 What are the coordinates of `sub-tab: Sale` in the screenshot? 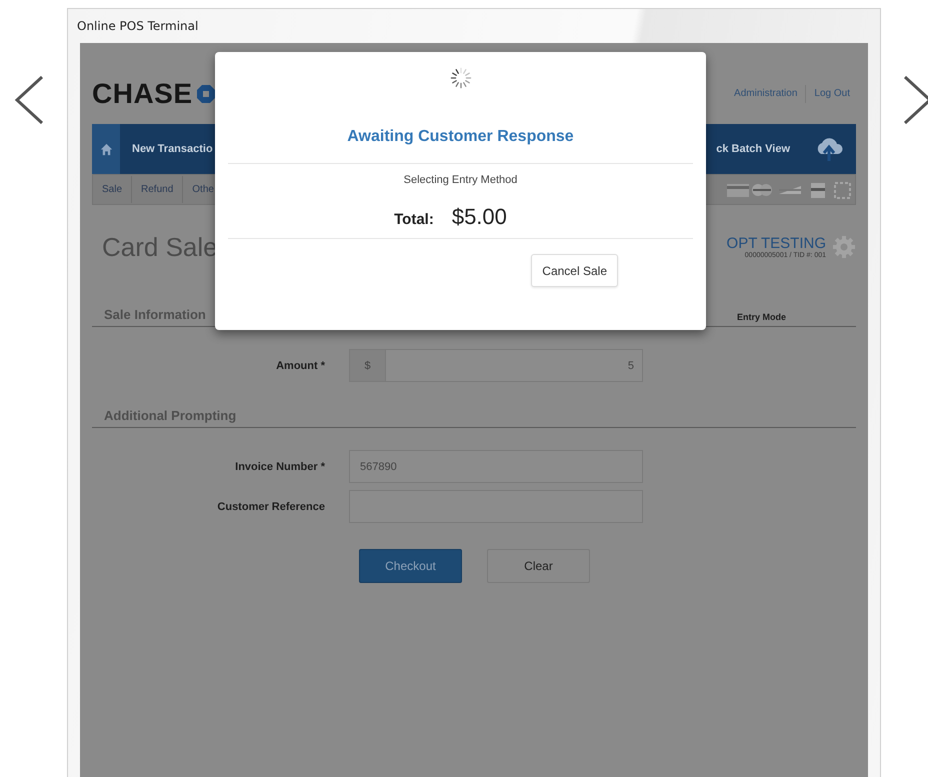 It's located at (112, 189).